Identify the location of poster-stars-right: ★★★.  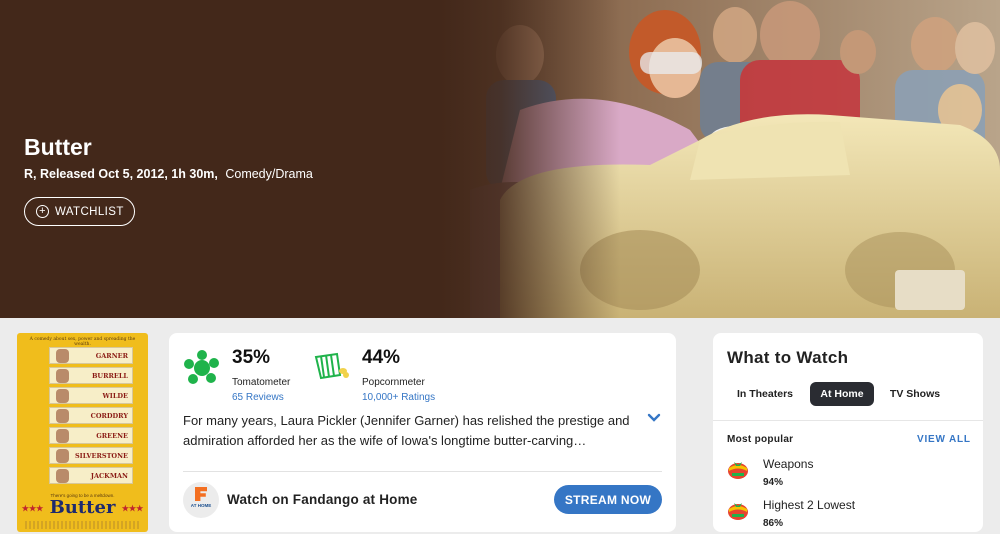
(132, 508).